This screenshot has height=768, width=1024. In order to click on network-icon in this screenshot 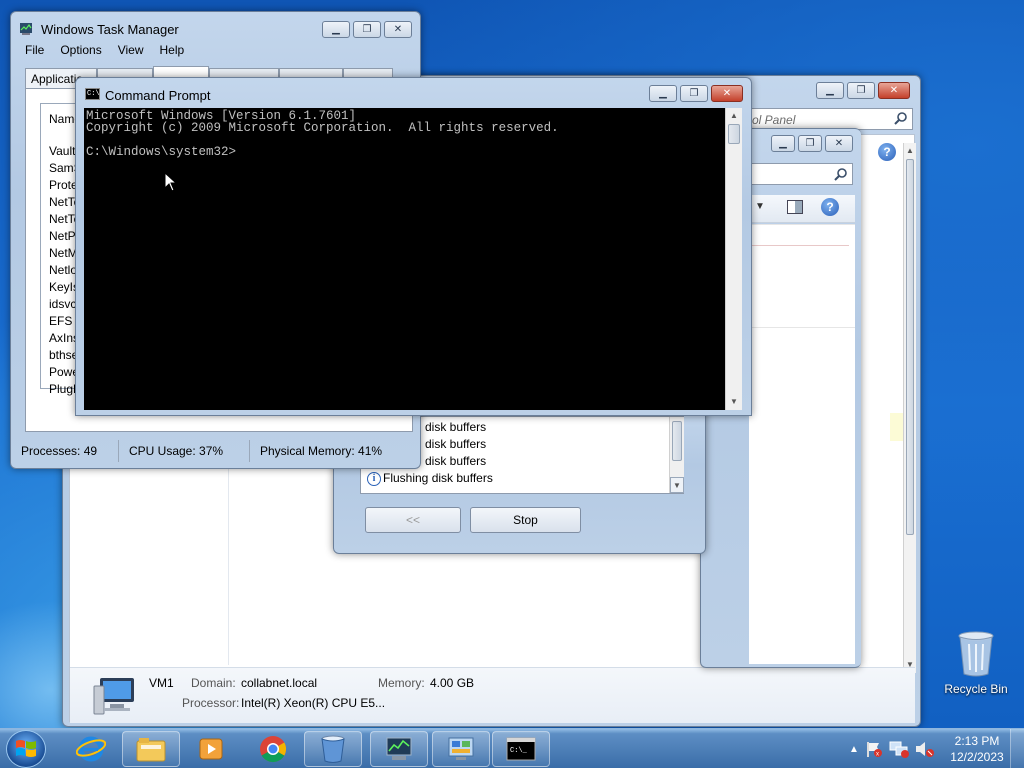, I will do `click(899, 749)`.